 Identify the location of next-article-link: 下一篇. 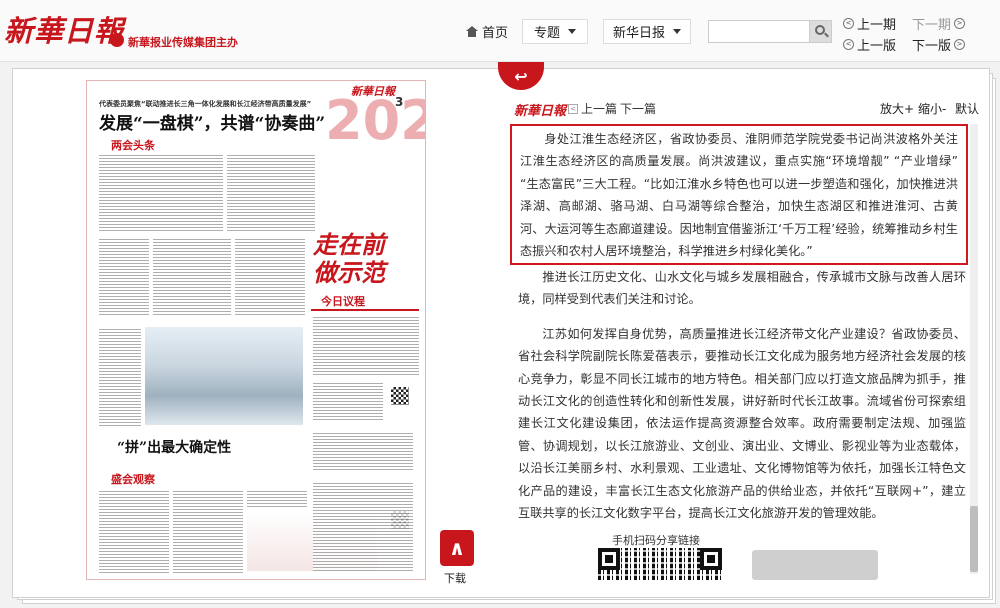
(638, 108).